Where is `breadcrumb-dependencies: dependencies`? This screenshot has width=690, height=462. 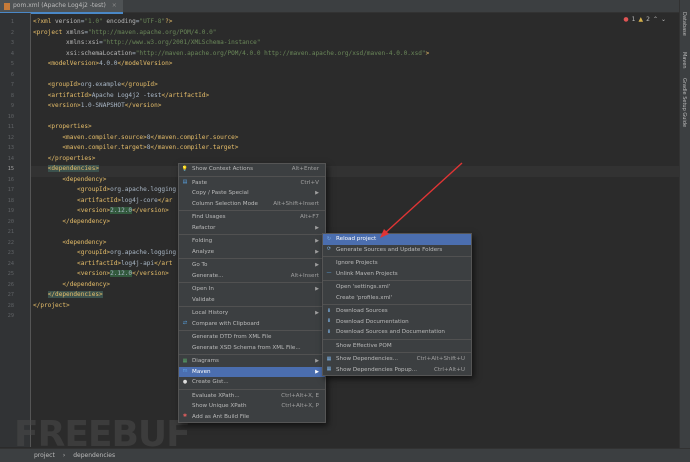 breadcrumb-dependencies: dependencies is located at coordinates (94, 455).